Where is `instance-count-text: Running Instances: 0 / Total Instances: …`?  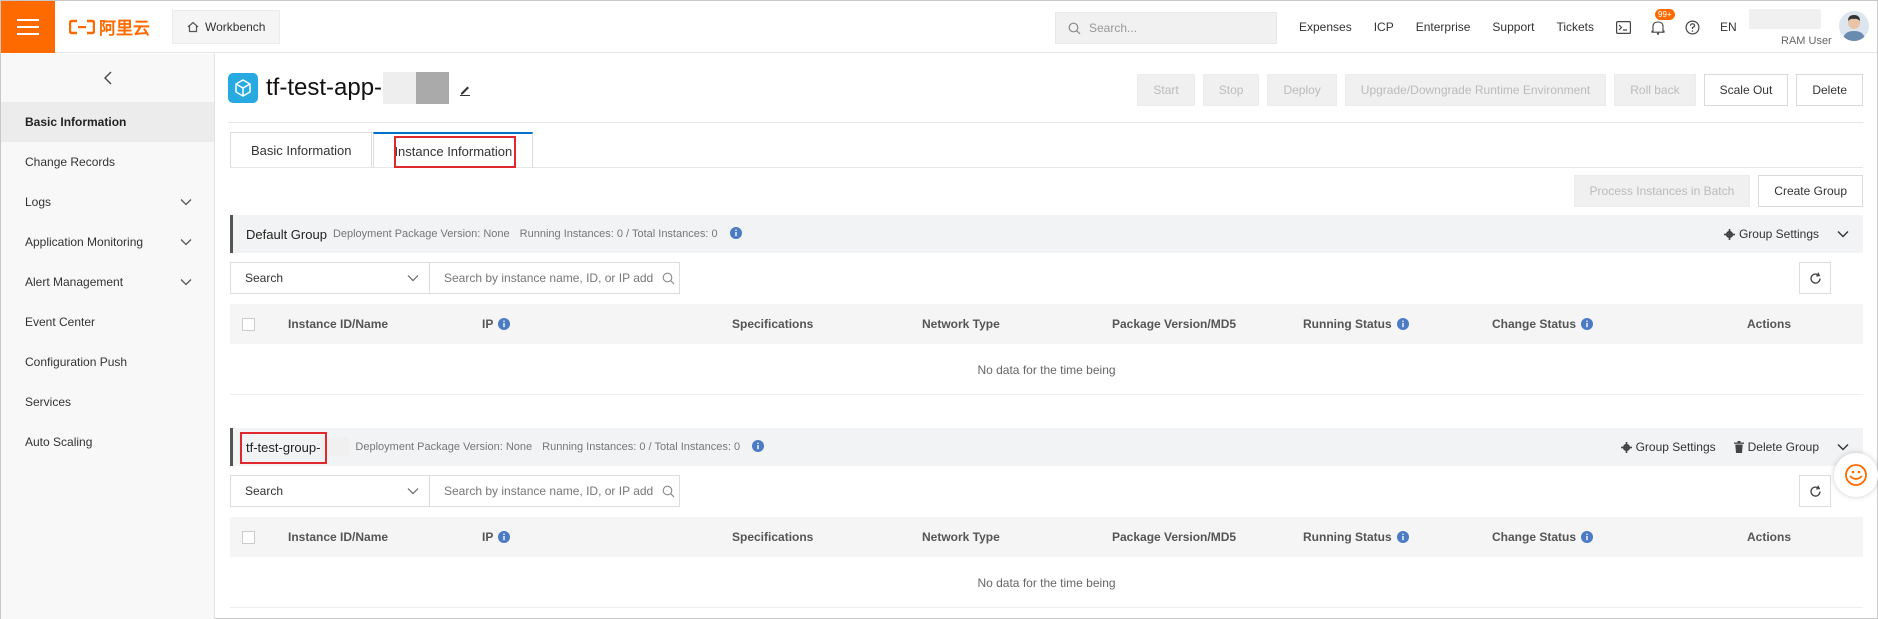
instance-count-text: Running Instances: 0 / Total Instances: … is located at coordinates (641, 447).